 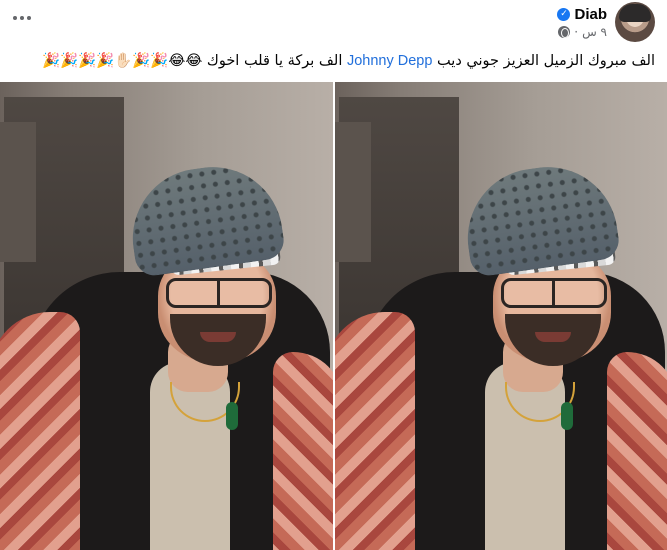 I want to click on verified-badge-icon: ✓, so click(x=564, y=14).